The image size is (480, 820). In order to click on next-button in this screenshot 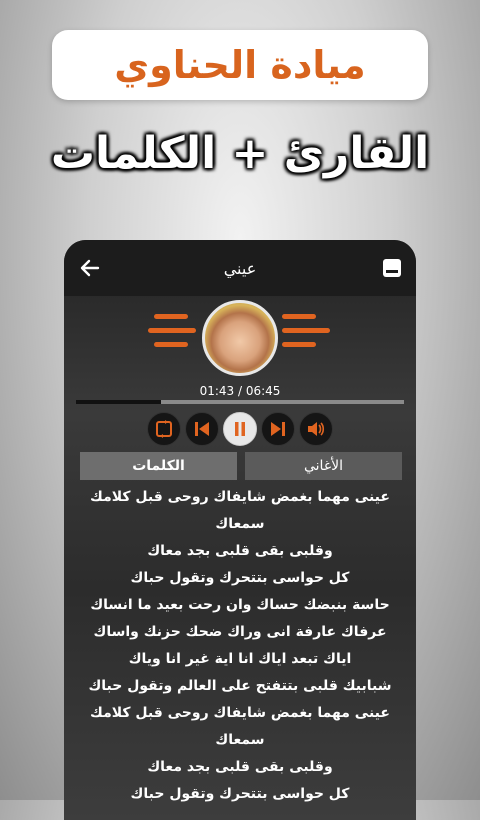, I will do `click(278, 429)`.